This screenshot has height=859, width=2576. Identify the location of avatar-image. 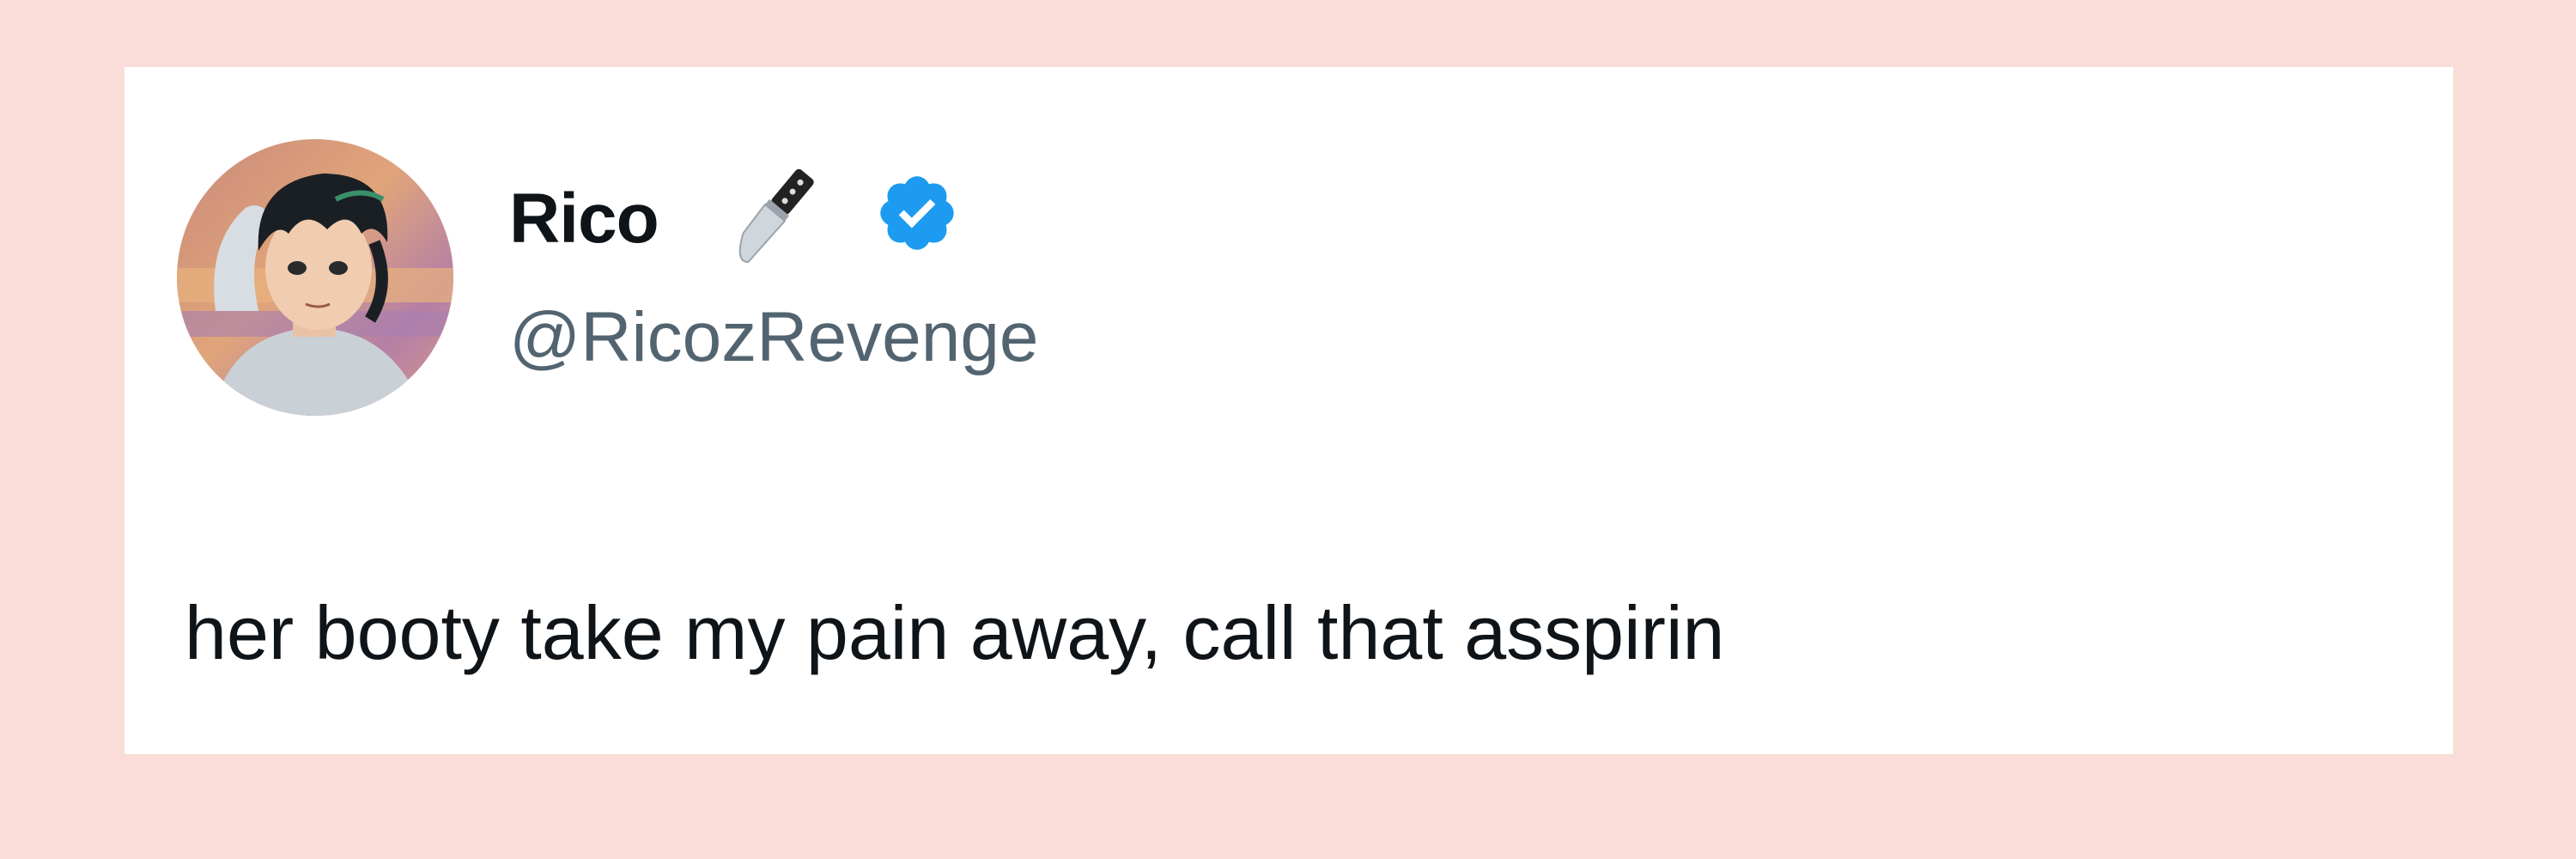
(315, 277).